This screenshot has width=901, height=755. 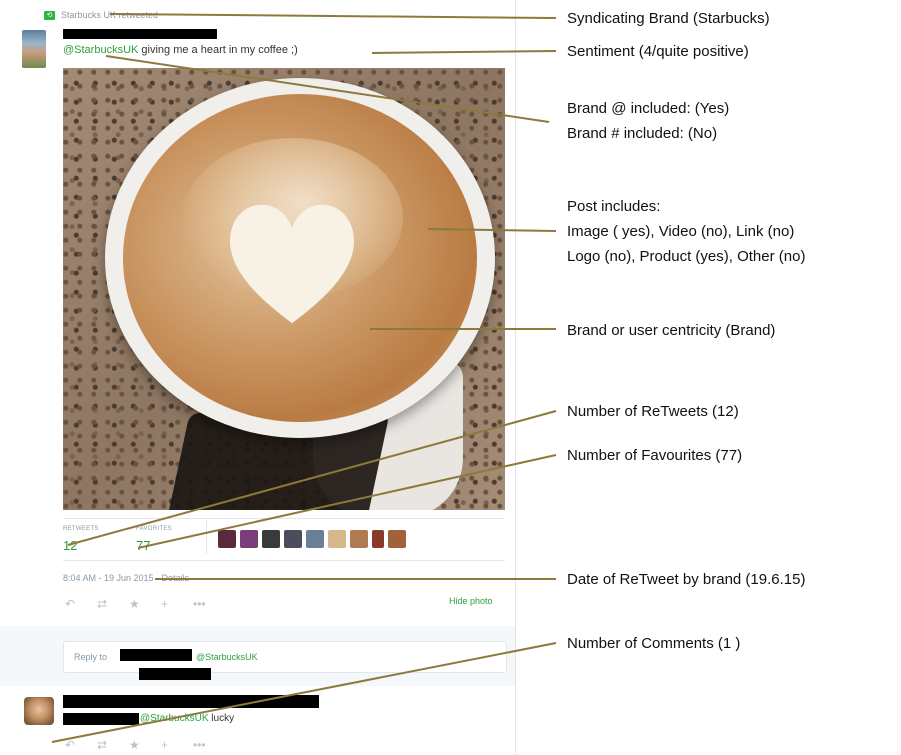 I want to click on annotation-logo-product: Logo (no), Product (yes), Other (no), so click(x=686, y=256).